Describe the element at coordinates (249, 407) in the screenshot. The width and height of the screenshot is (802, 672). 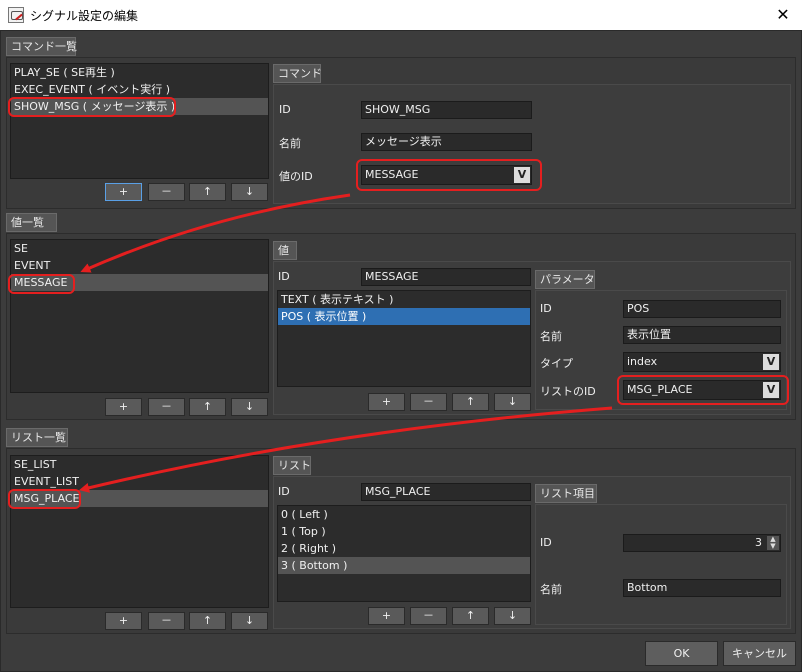
I see `move-down-value-button: ↓` at that location.